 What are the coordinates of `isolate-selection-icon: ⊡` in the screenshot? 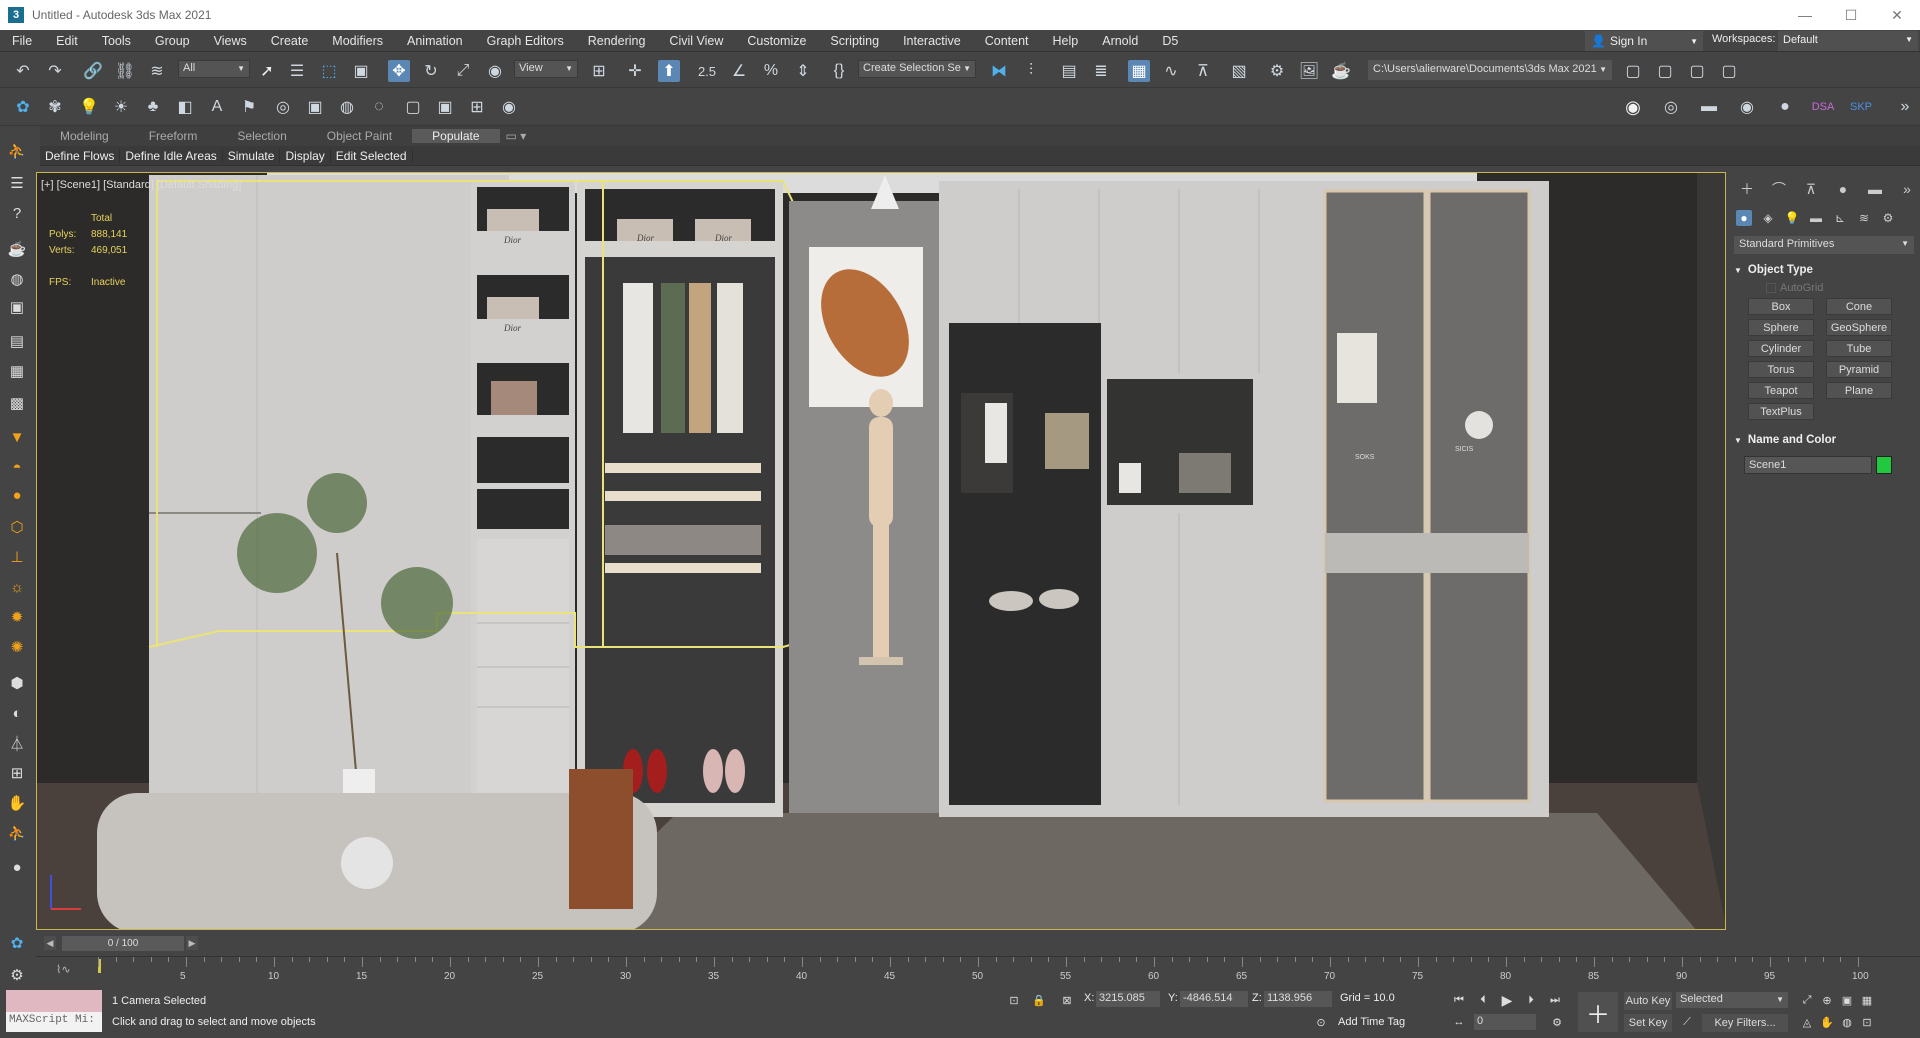 It's located at (1014, 1000).